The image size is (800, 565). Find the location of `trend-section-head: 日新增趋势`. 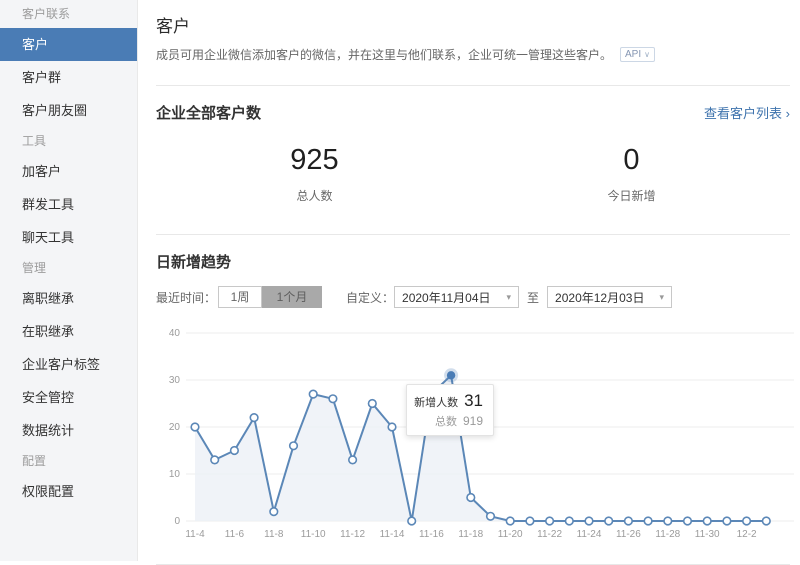

trend-section-head: 日新增趋势 is located at coordinates (473, 261).